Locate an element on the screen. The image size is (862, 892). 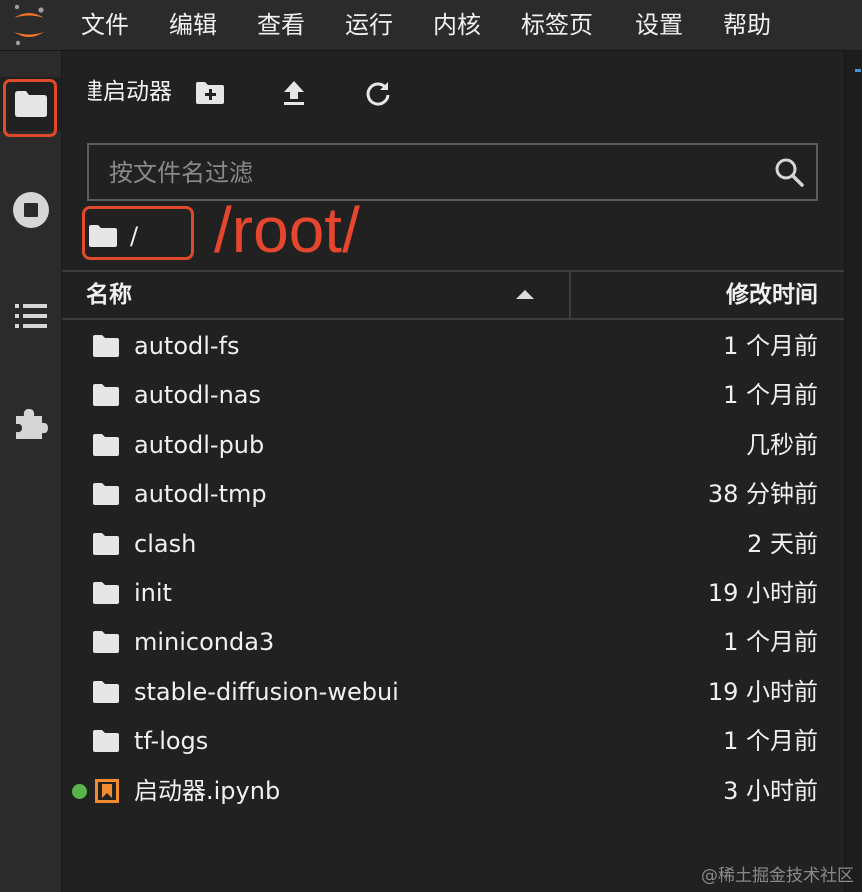
stop-circle-icon is located at coordinates (30, 210).